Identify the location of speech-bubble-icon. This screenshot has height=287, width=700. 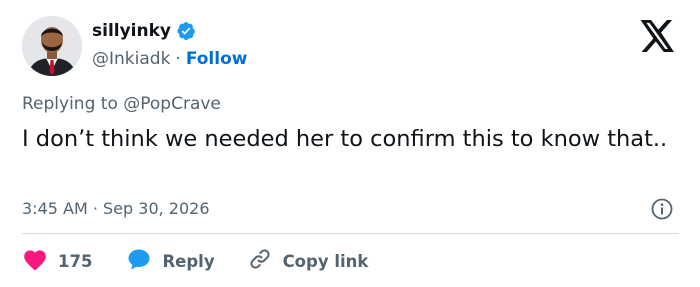
(139, 261).